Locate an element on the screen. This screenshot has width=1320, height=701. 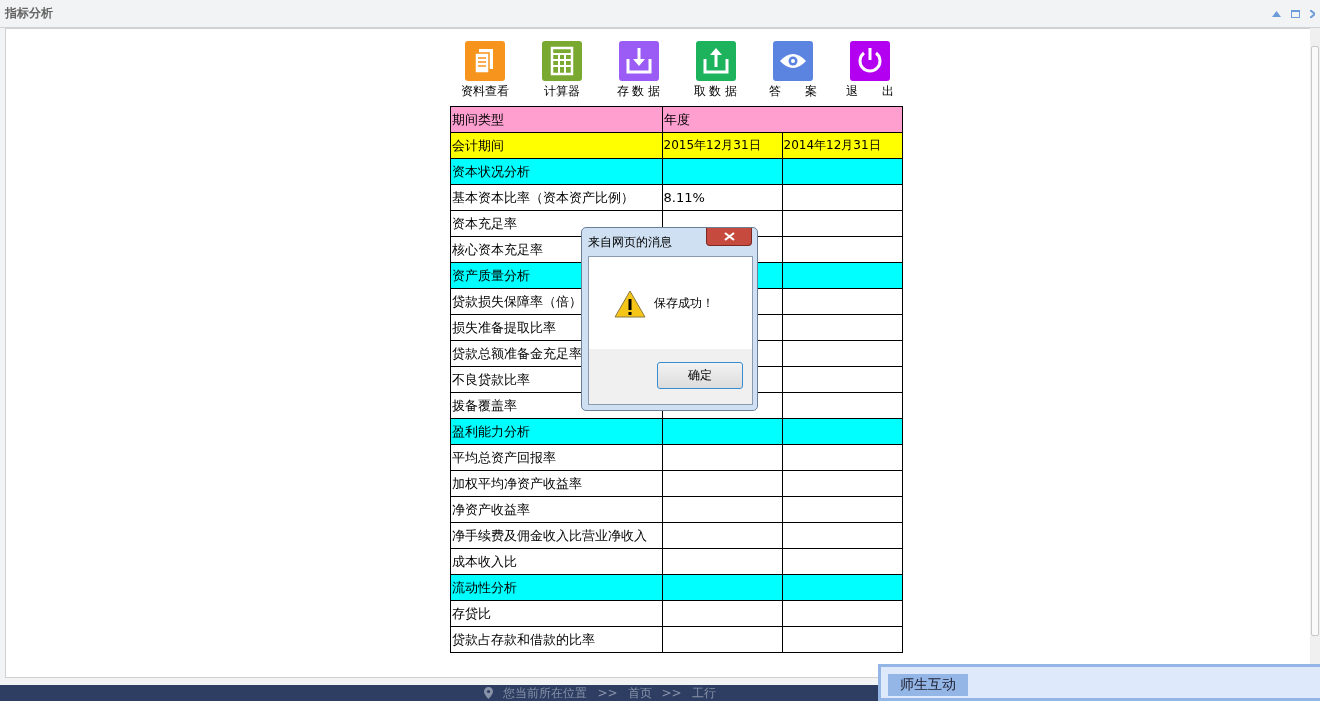
table-cell: 会计期间 is located at coordinates (556, 145).